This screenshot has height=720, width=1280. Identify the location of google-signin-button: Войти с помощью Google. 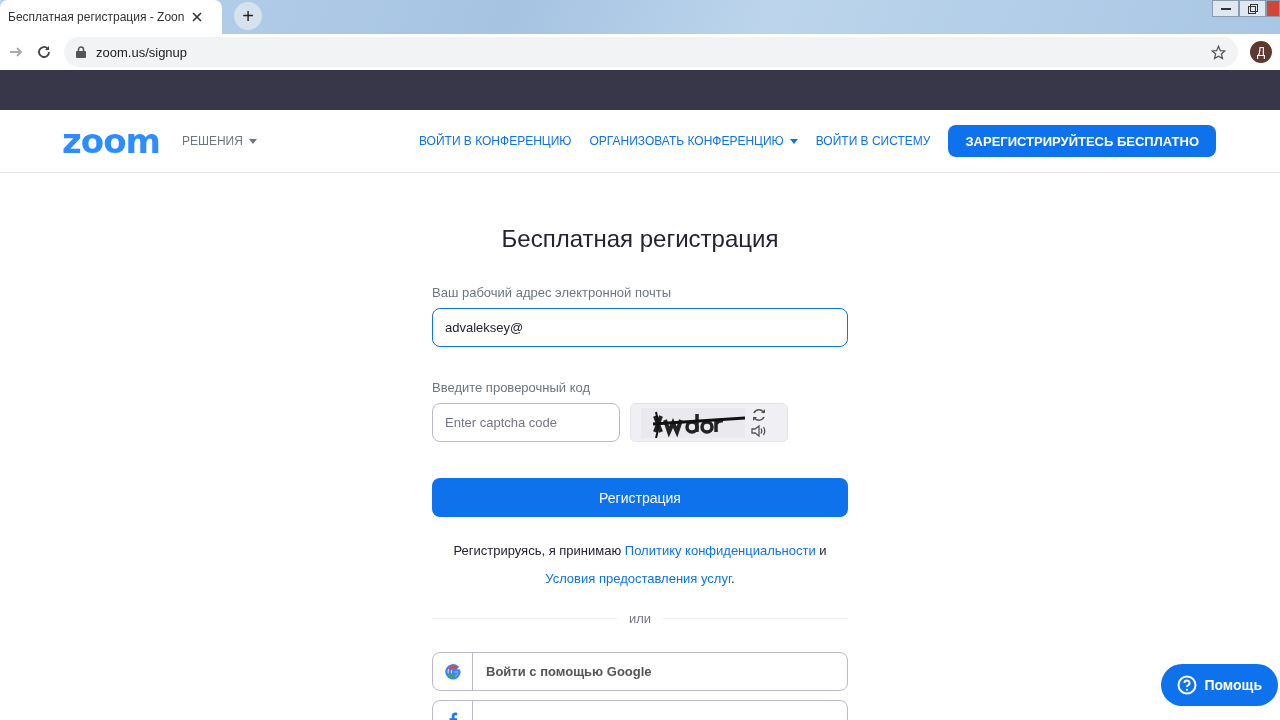
(640, 671).